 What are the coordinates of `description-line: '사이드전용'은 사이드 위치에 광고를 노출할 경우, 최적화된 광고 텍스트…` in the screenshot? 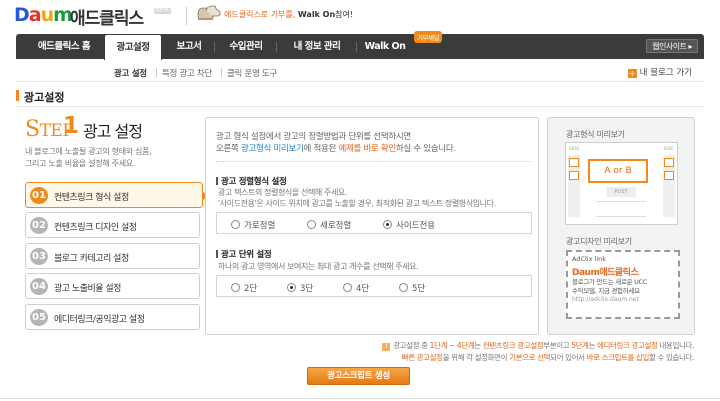 It's located at (357, 203).